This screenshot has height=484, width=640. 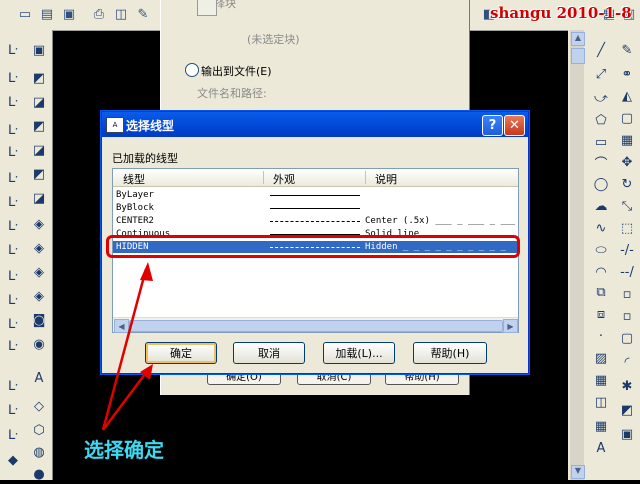 I want to click on arrowhead-selection, so click(x=146, y=271).